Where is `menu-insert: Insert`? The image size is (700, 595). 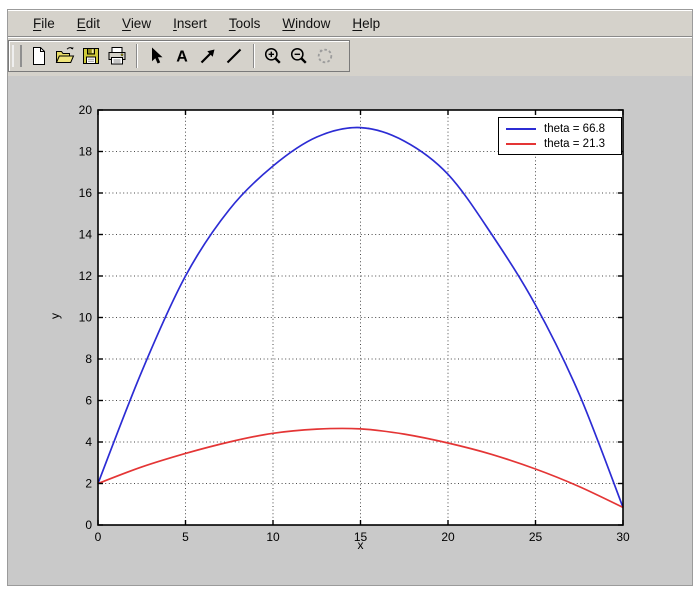 menu-insert: Insert is located at coordinates (190, 23).